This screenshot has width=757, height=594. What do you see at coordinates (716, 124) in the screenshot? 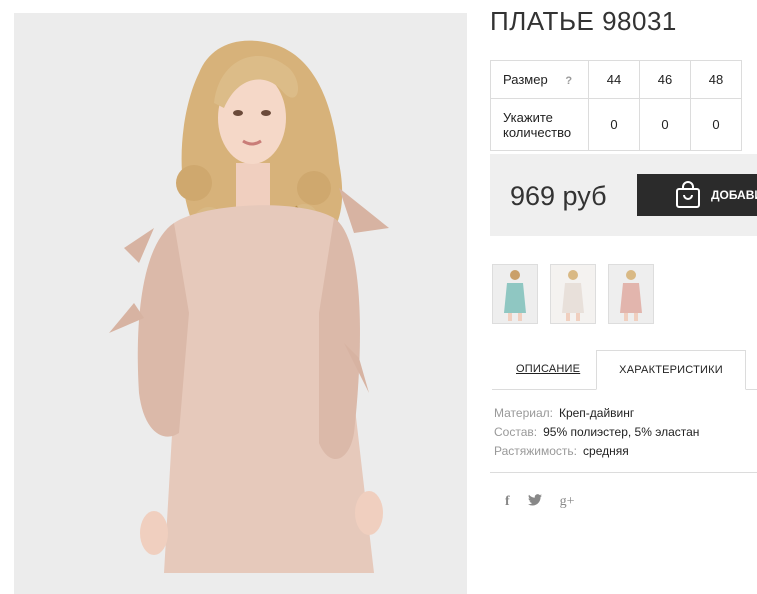
I see `quantity-input-48: 0` at bounding box center [716, 124].